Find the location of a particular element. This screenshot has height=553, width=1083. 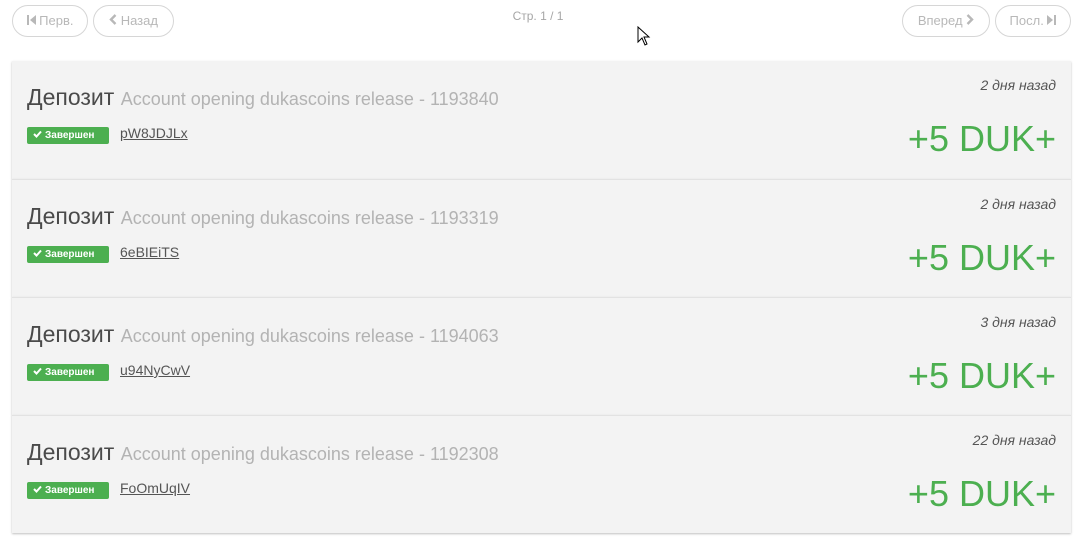

previous-page-label: Назад is located at coordinates (139, 20).